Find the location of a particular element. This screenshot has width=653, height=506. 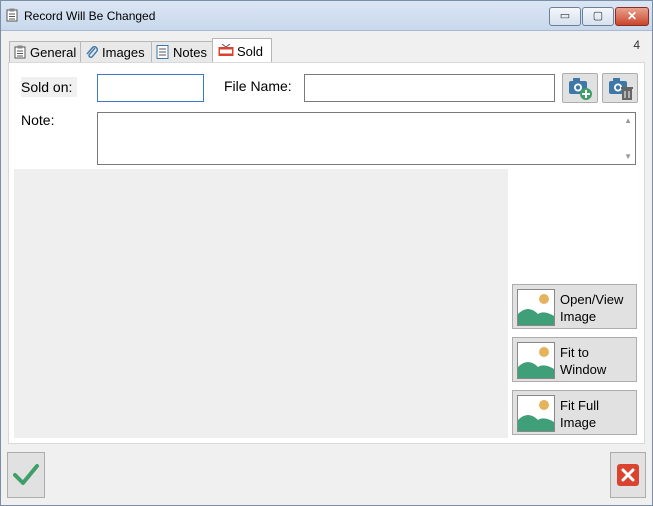

tab-images: Images is located at coordinates (116, 52).